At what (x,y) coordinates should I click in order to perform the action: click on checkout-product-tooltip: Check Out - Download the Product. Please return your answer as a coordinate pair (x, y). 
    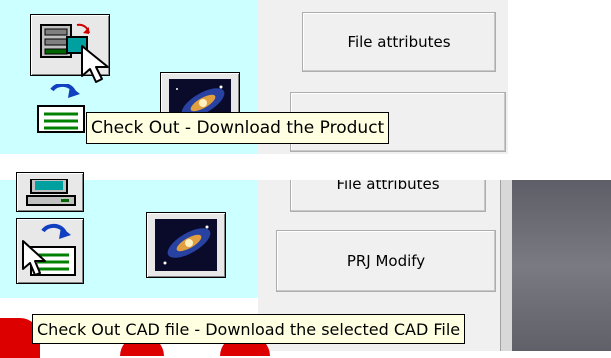
    Looking at the image, I should click on (238, 128).